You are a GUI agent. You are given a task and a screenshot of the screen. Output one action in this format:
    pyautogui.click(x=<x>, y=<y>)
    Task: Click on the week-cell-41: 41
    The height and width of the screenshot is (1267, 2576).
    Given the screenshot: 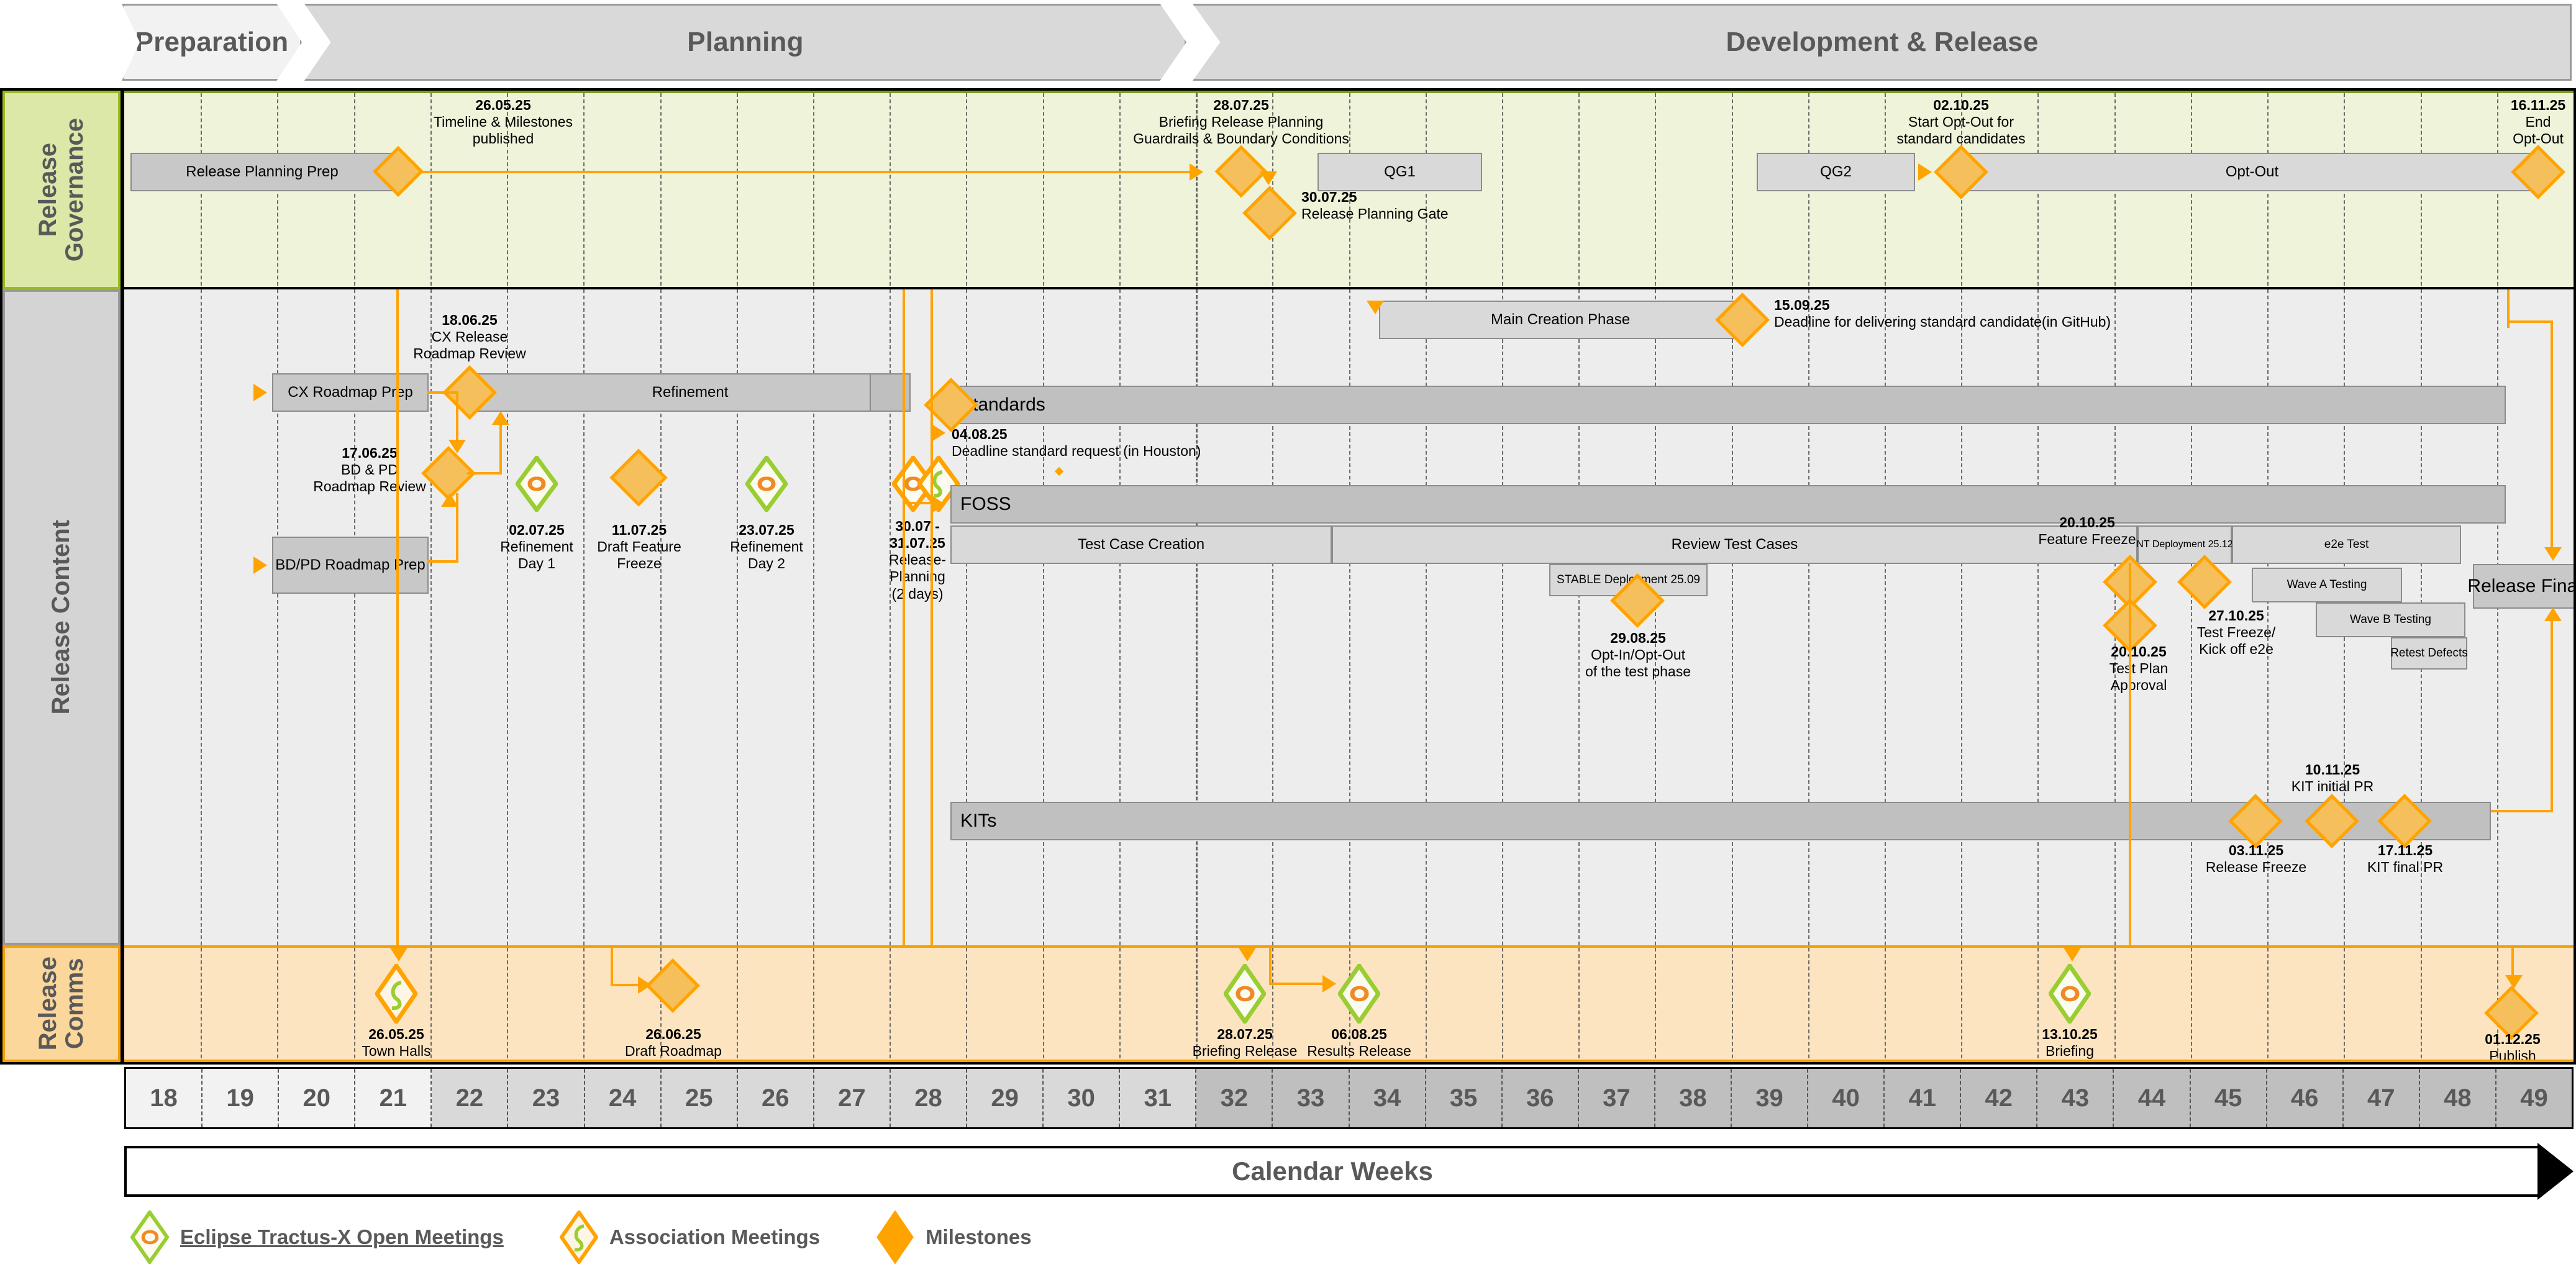 What is the action you would take?
    pyautogui.click(x=1923, y=1098)
    